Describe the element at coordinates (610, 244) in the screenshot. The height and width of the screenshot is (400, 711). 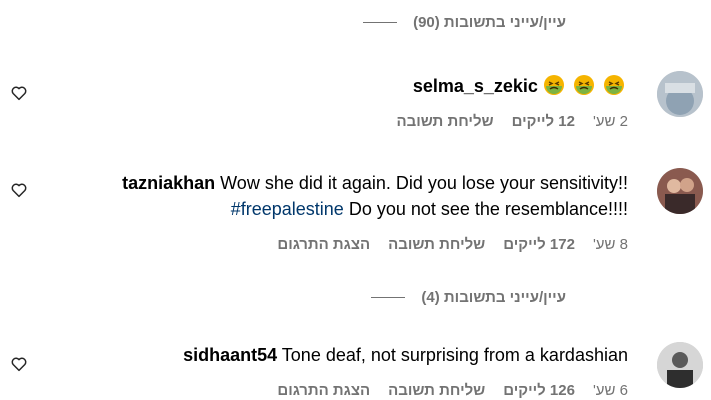
I see `comment-time: 8 שע'` at that location.